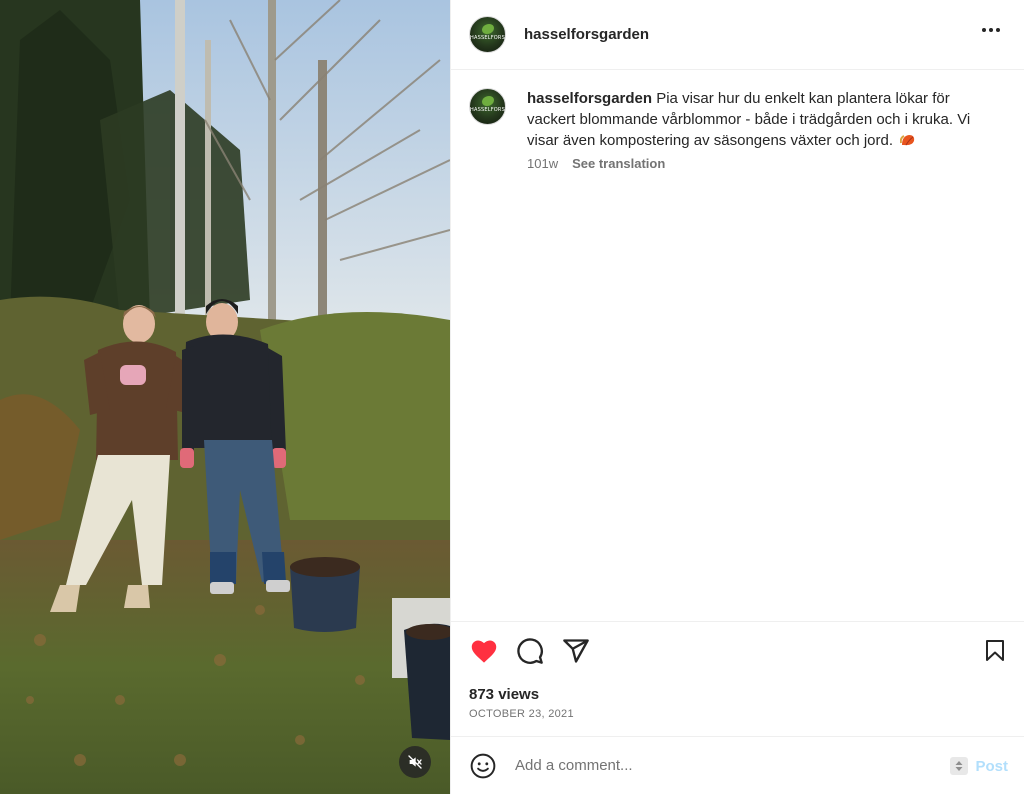  What do you see at coordinates (737, 714) in the screenshot?
I see `post-date: OCTOBER 23, 2021` at bounding box center [737, 714].